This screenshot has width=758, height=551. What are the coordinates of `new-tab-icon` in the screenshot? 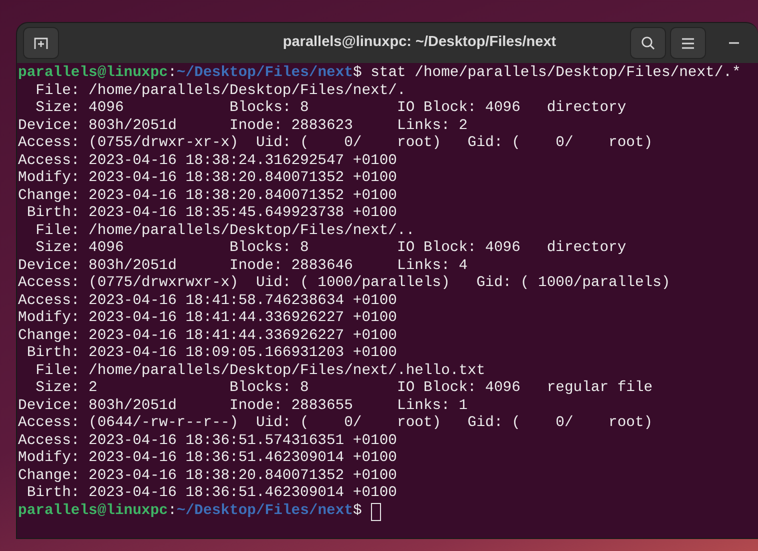 It's located at (41, 43).